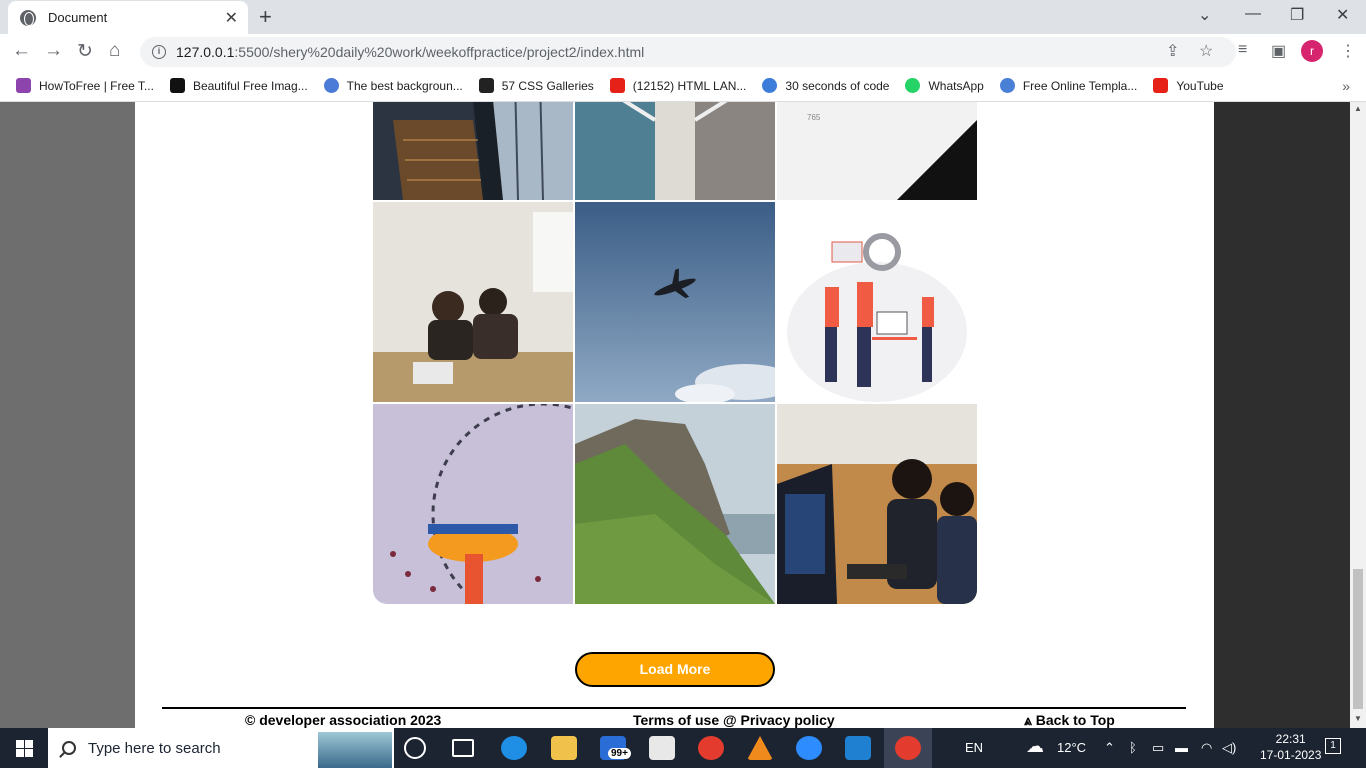  What do you see at coordinates (913, 85) in the screenshot?
I see `whatsapp-icon` at bounding box center [913, 85].